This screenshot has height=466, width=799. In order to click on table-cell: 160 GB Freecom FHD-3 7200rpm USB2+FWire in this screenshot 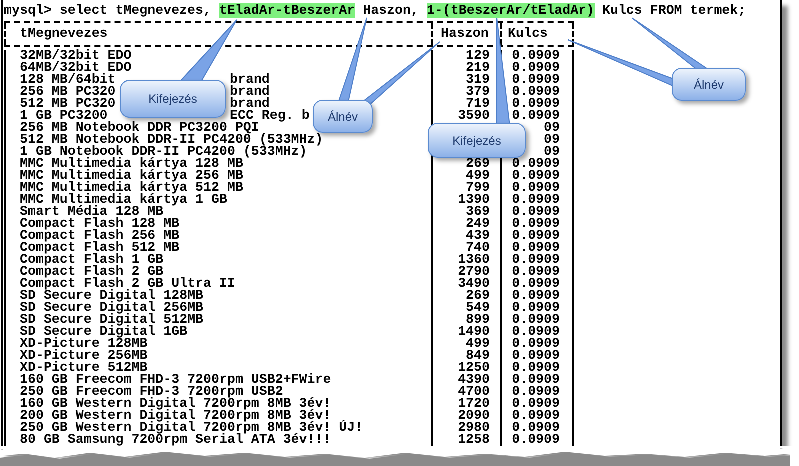, I will do `click(176, 379)`.